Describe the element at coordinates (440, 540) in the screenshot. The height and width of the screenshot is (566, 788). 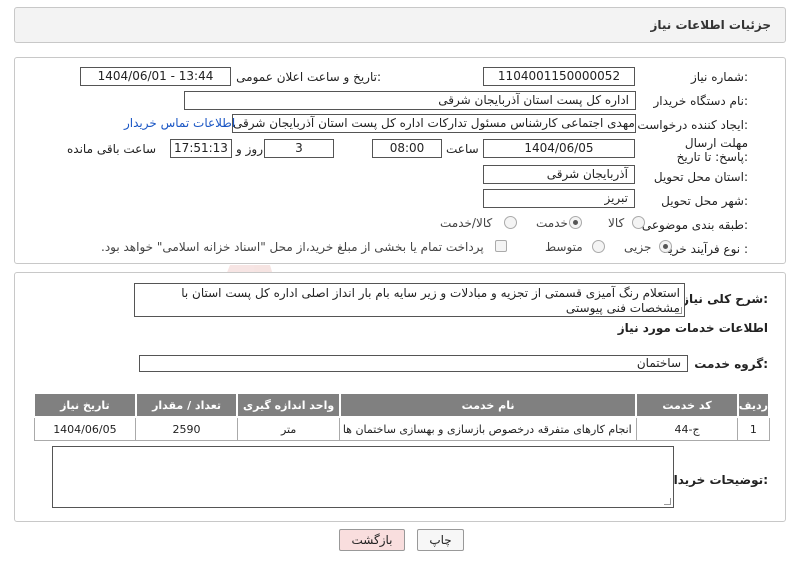
I see `print-button: چاپ` at that location.